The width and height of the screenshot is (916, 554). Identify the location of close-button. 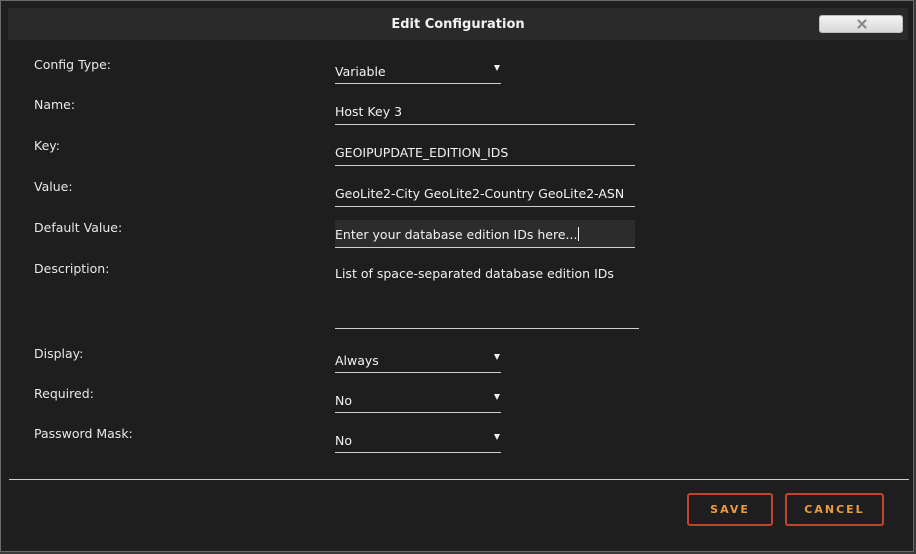
(861, 24).